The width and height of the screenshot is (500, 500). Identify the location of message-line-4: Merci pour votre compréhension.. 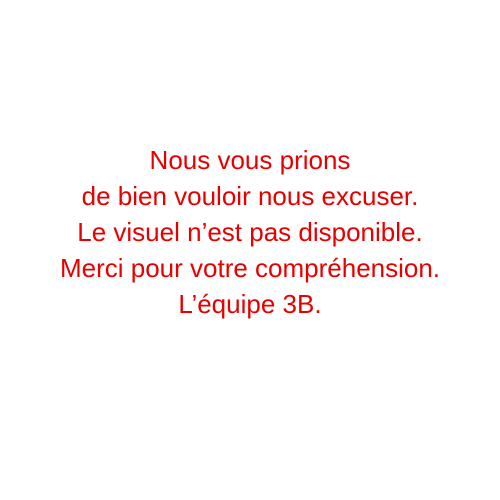
(250, 268).